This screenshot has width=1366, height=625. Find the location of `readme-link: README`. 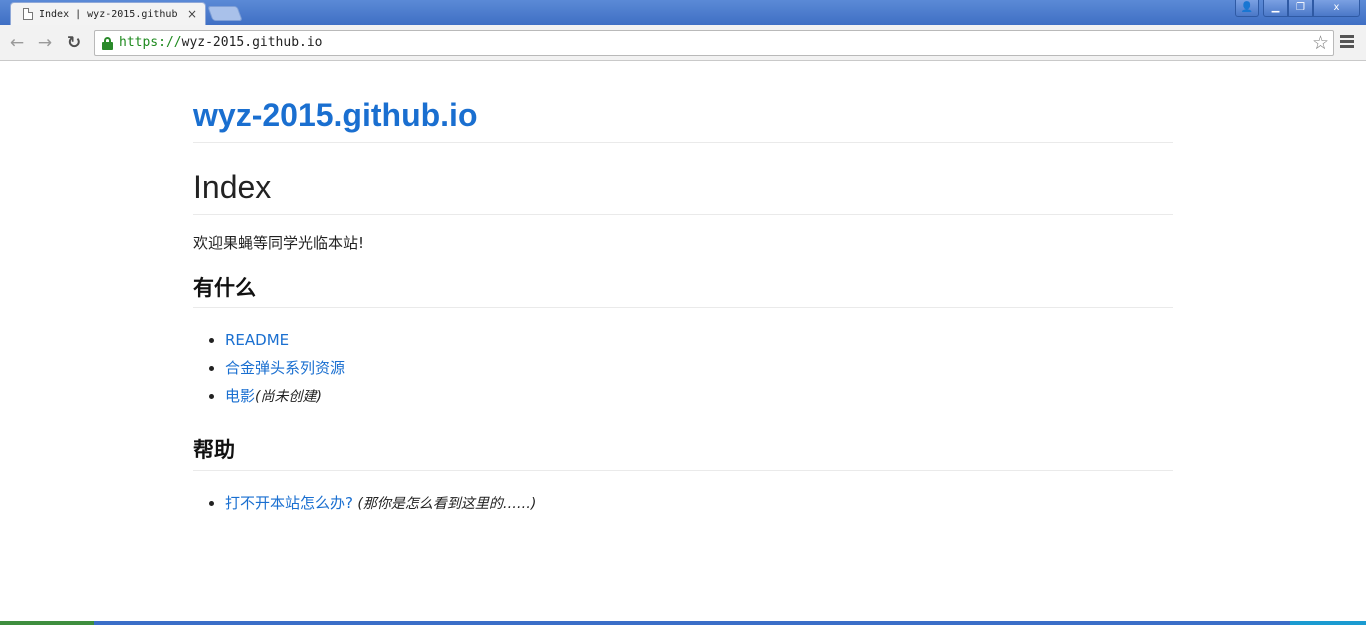

readme-link: README is located at coordinates (257, 340).